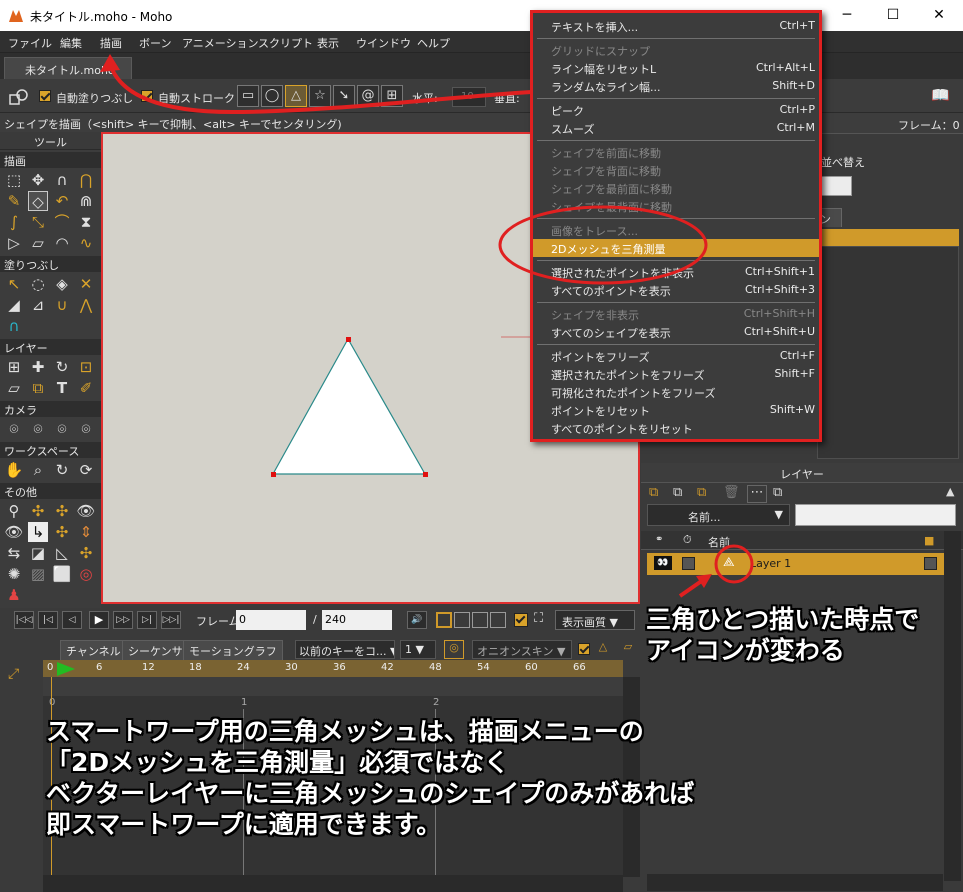 The width and height of the screenshot is (963, 892). Describe the element at coordinates (783, 619) in the screenshot. I see `annotation-side-line: 三角ひとつ描いた時点で` at that location.